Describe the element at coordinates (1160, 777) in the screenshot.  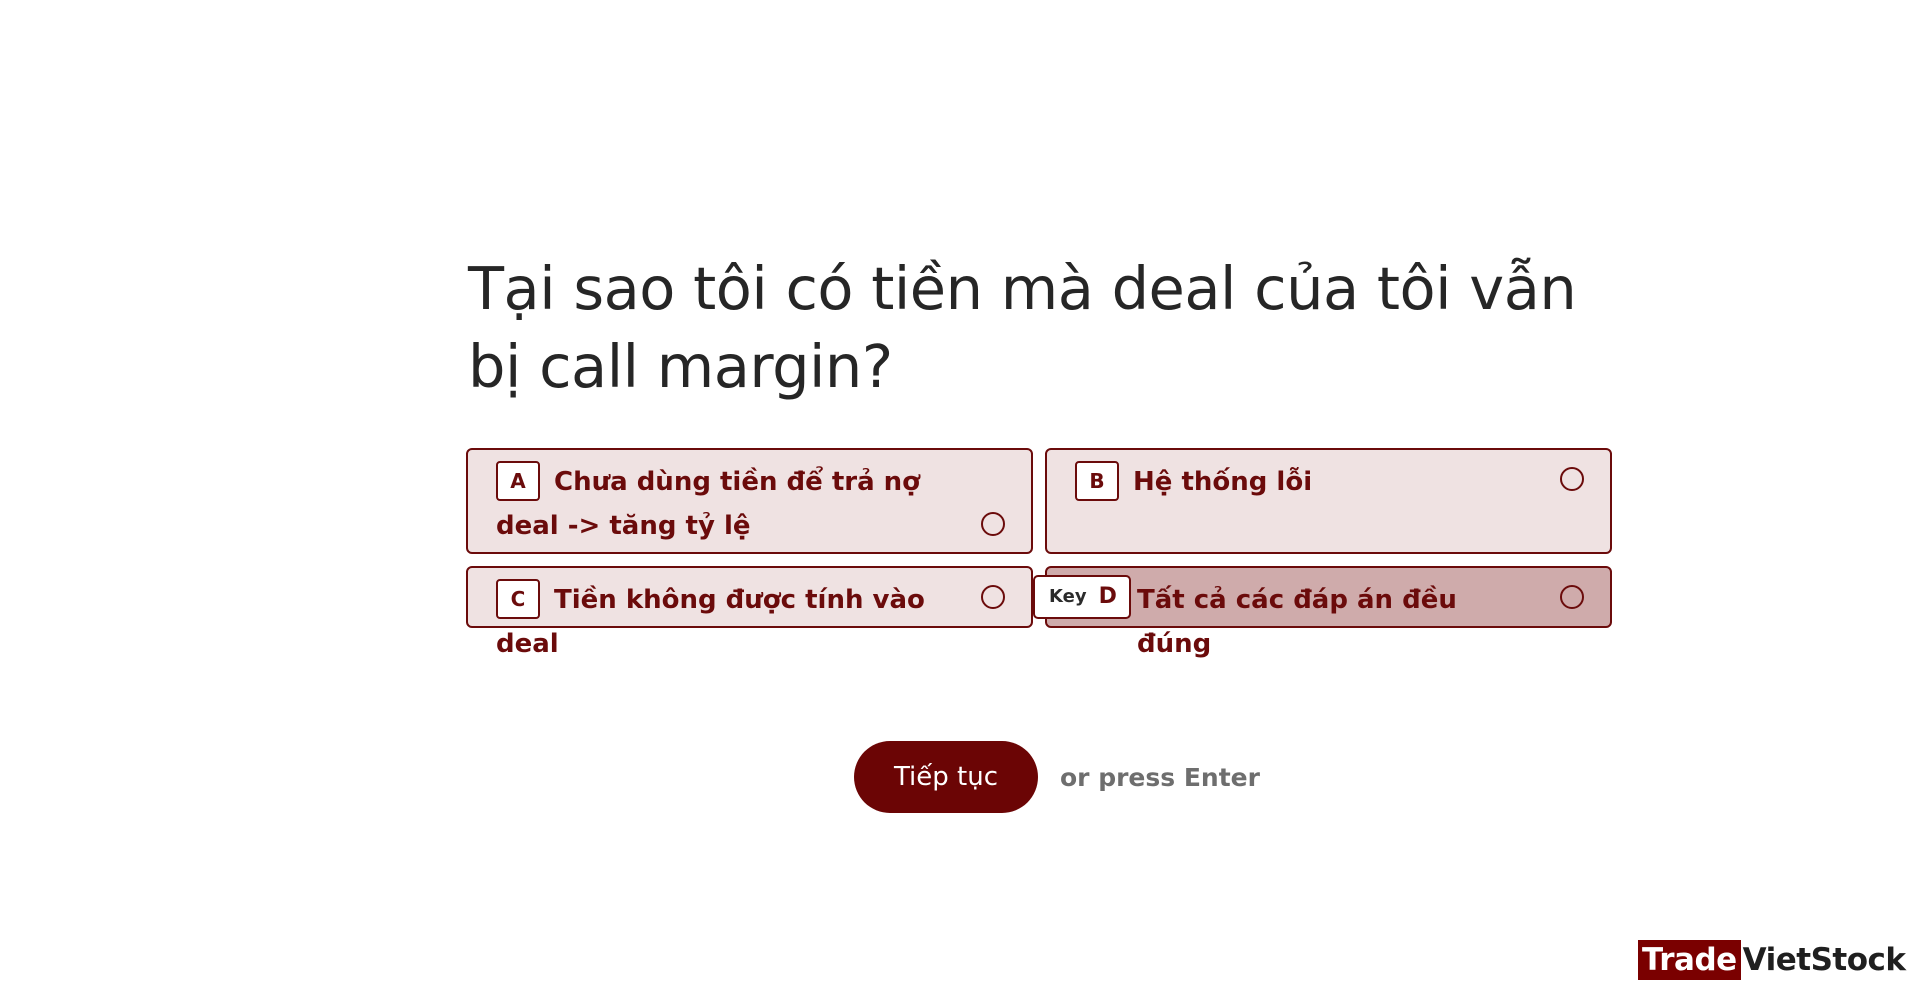
I see `press-enter-hint: or press Enter` at that location.